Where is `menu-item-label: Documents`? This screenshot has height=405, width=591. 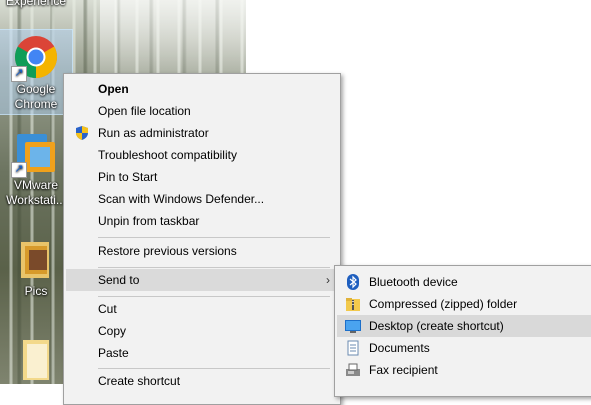
menu-item-label: Documents is located at coordinates (399, 348).